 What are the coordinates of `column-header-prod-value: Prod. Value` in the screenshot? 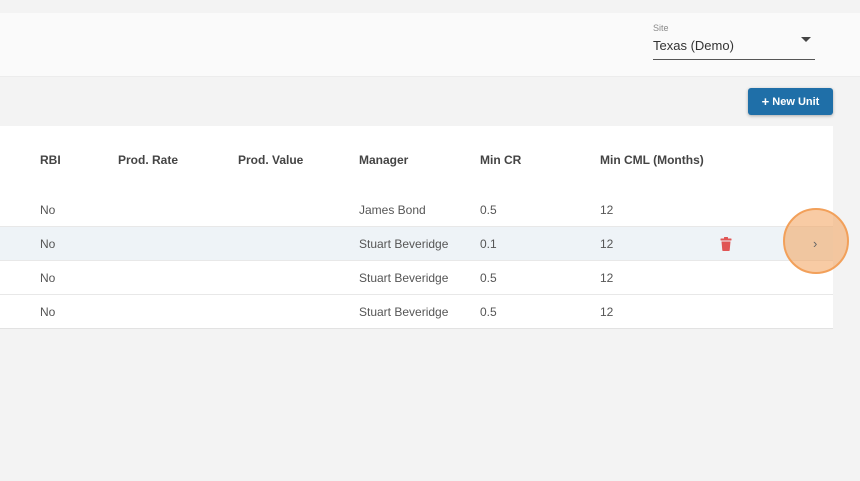 It's located at (270, 160).